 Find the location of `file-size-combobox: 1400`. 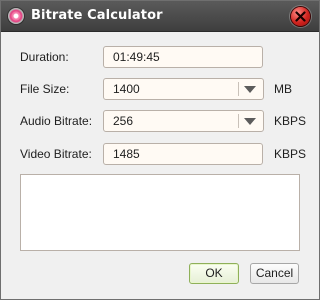

file-size-combobox: 1400 is located at coordinates (183, 89).